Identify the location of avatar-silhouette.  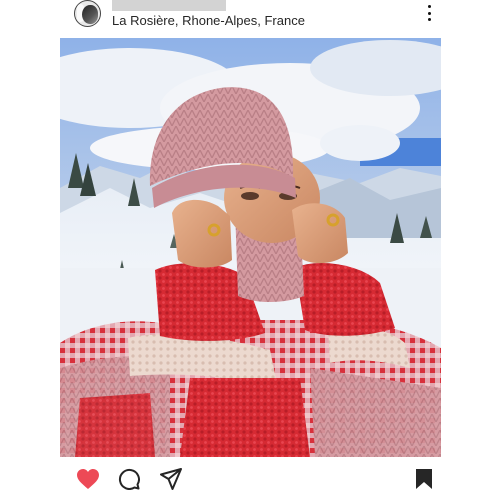
(90, 14).